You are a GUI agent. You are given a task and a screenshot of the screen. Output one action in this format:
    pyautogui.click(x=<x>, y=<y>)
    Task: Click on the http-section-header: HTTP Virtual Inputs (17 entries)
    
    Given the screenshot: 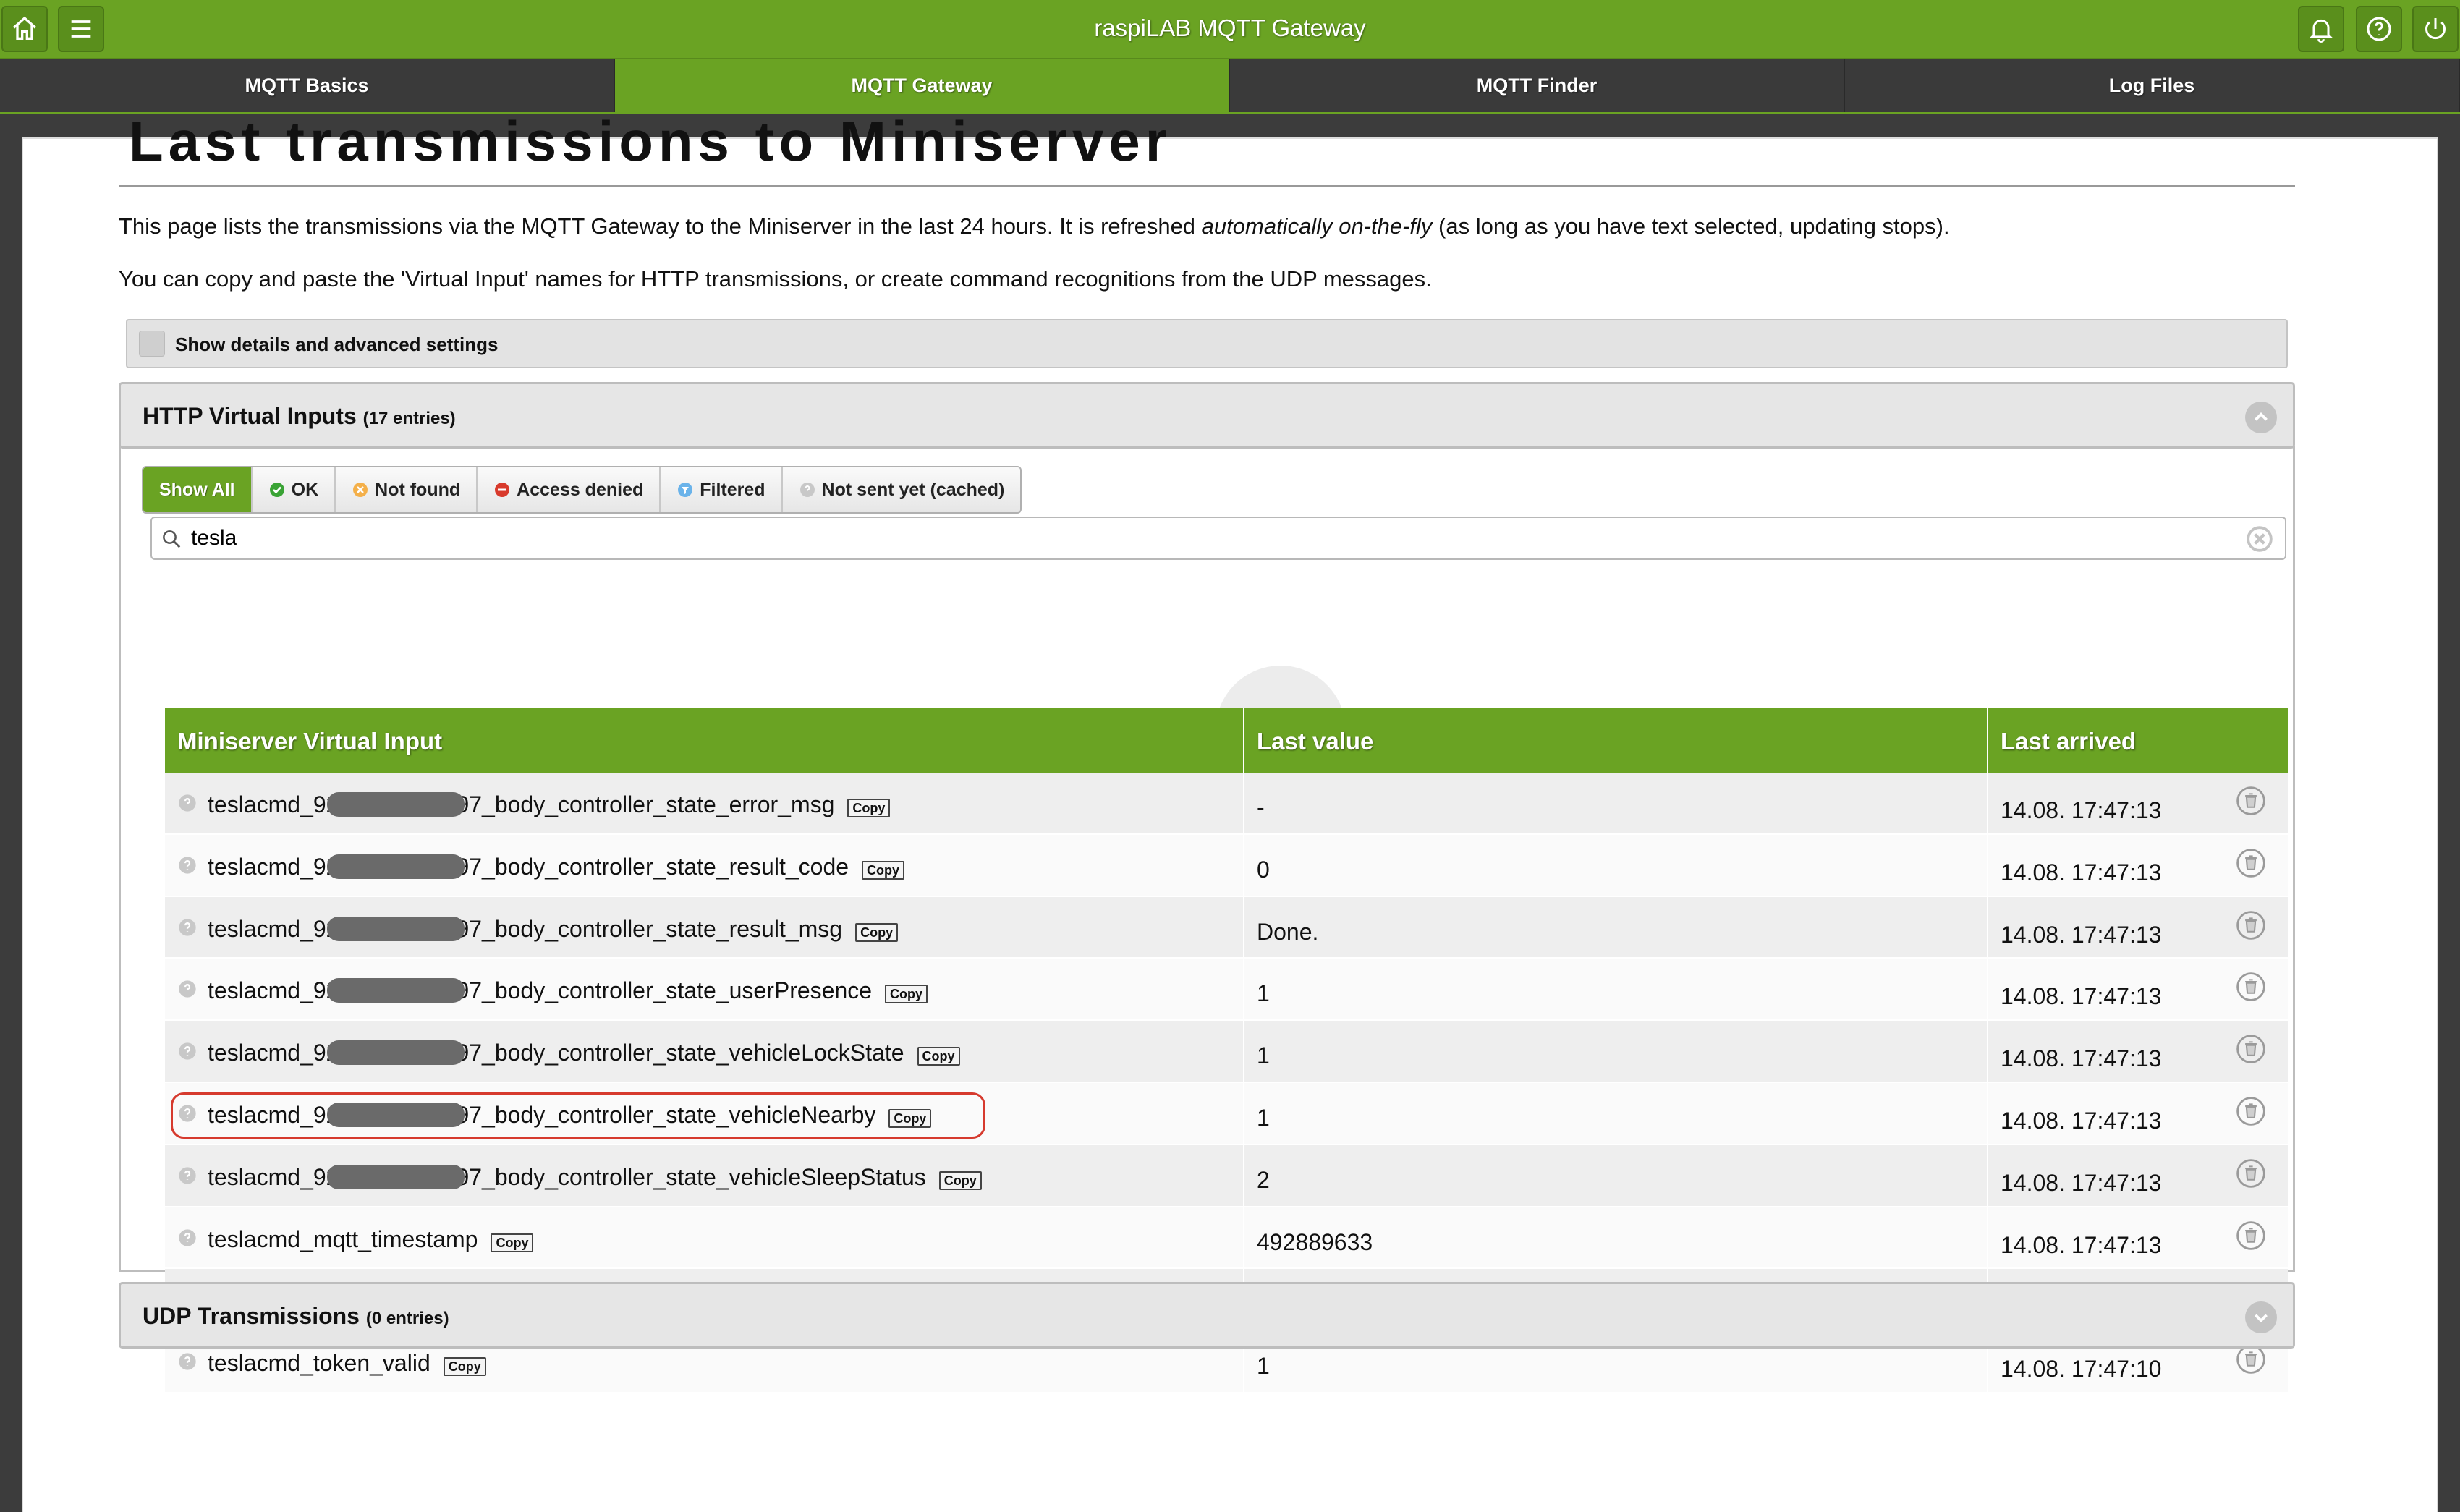 What is the action you would take?
    pyautogui.click(x=1207, y=415)
    